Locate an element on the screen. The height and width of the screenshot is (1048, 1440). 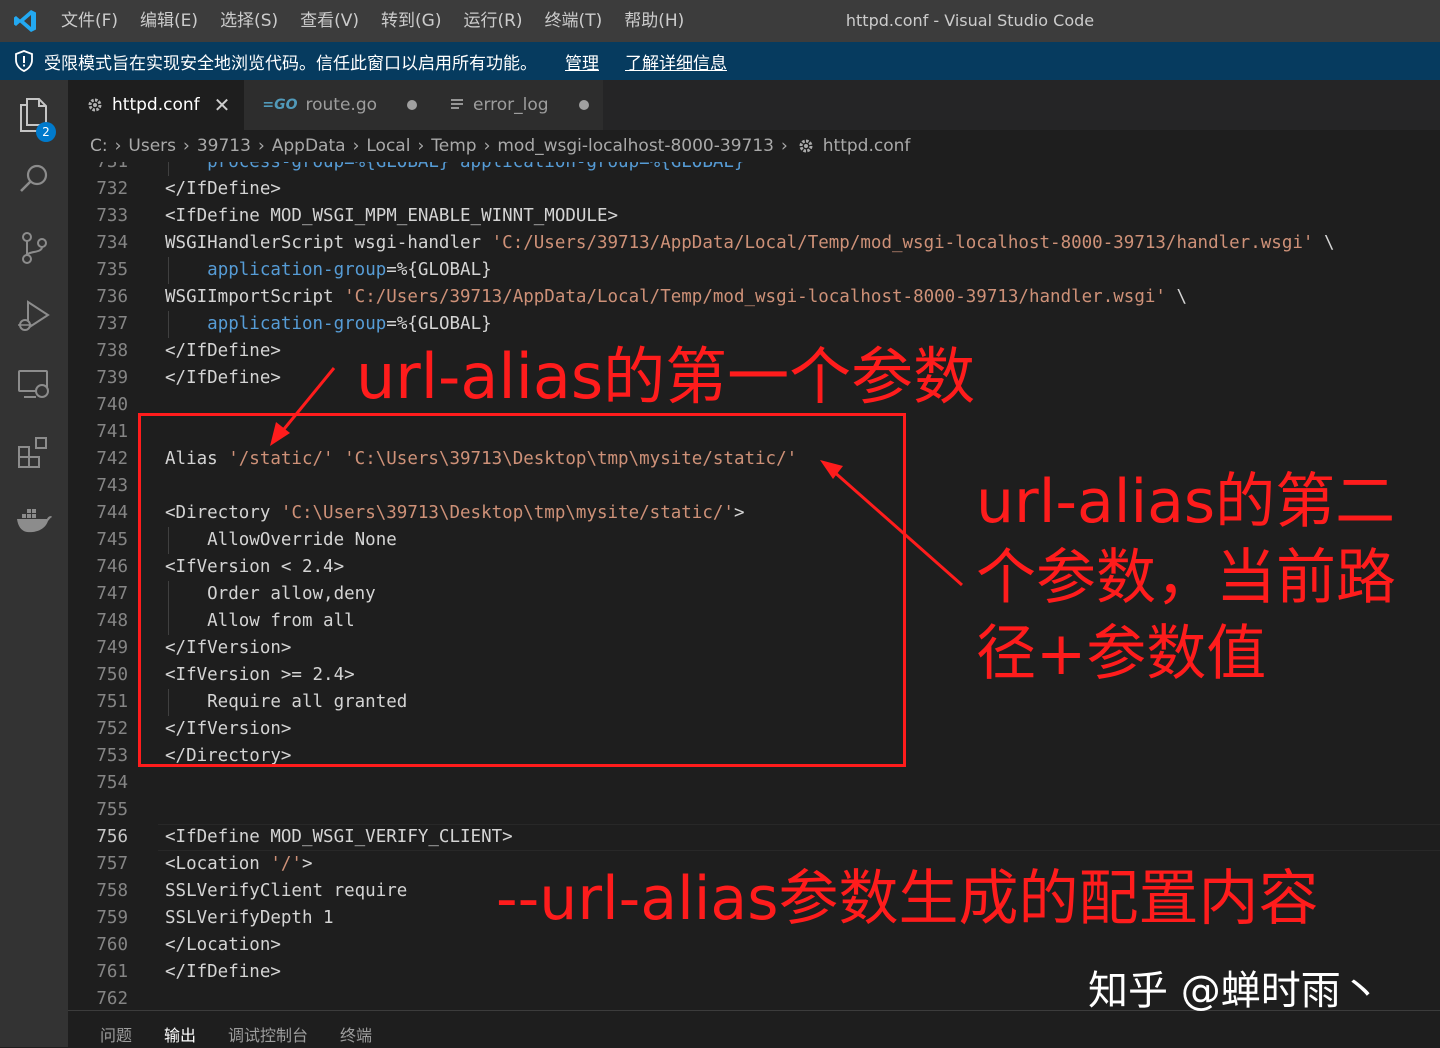
menu-go: 转到(G) is located at coordinates (411, 21).